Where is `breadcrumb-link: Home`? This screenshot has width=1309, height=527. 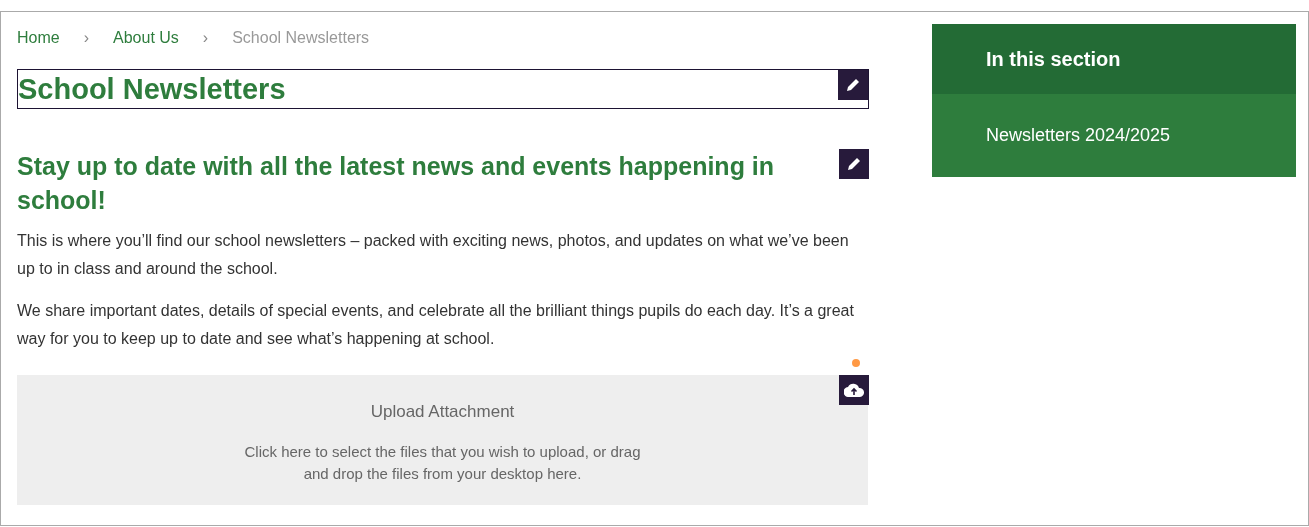 breadcrumb-link: Home is located at coordinates (38, 38).